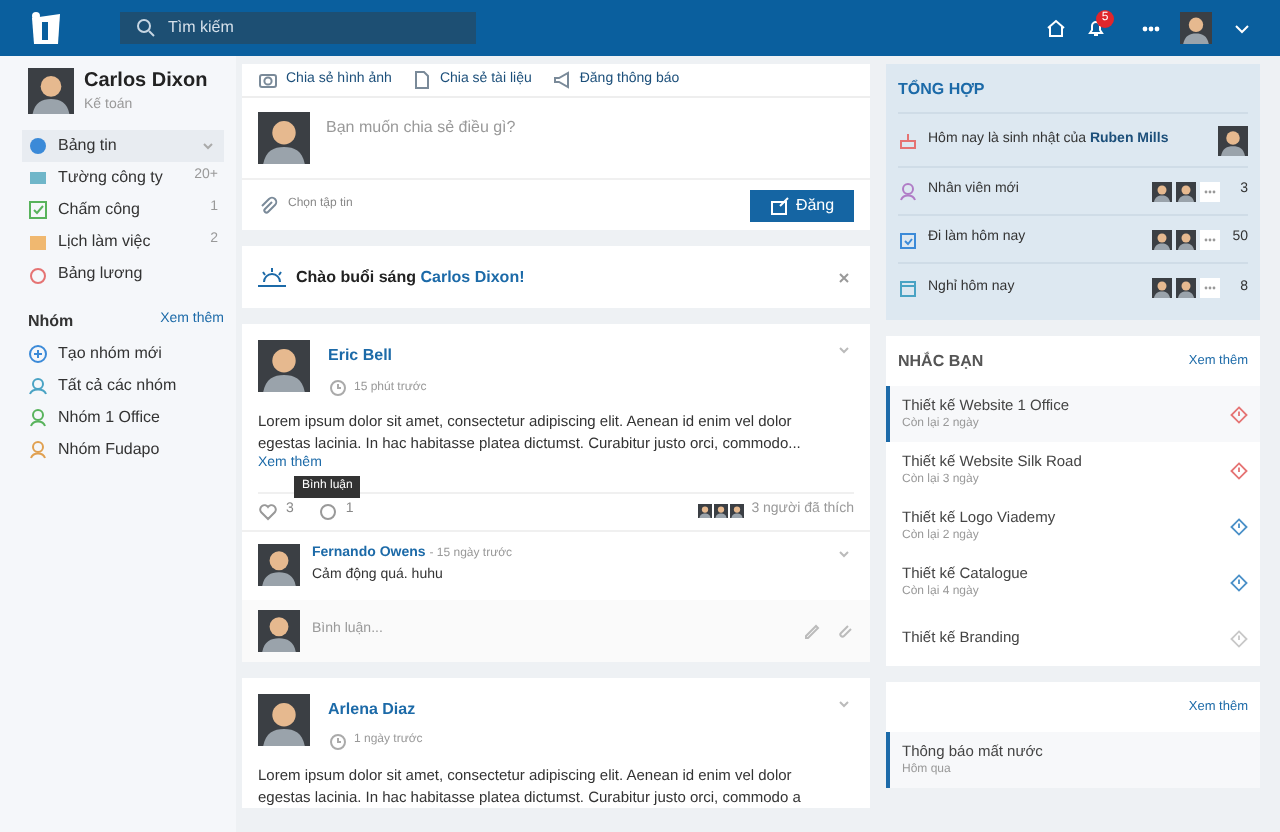 Image resolution: width=1280 pixels, height=832 pixels. I want to click on people-icon, so click(38, 385).